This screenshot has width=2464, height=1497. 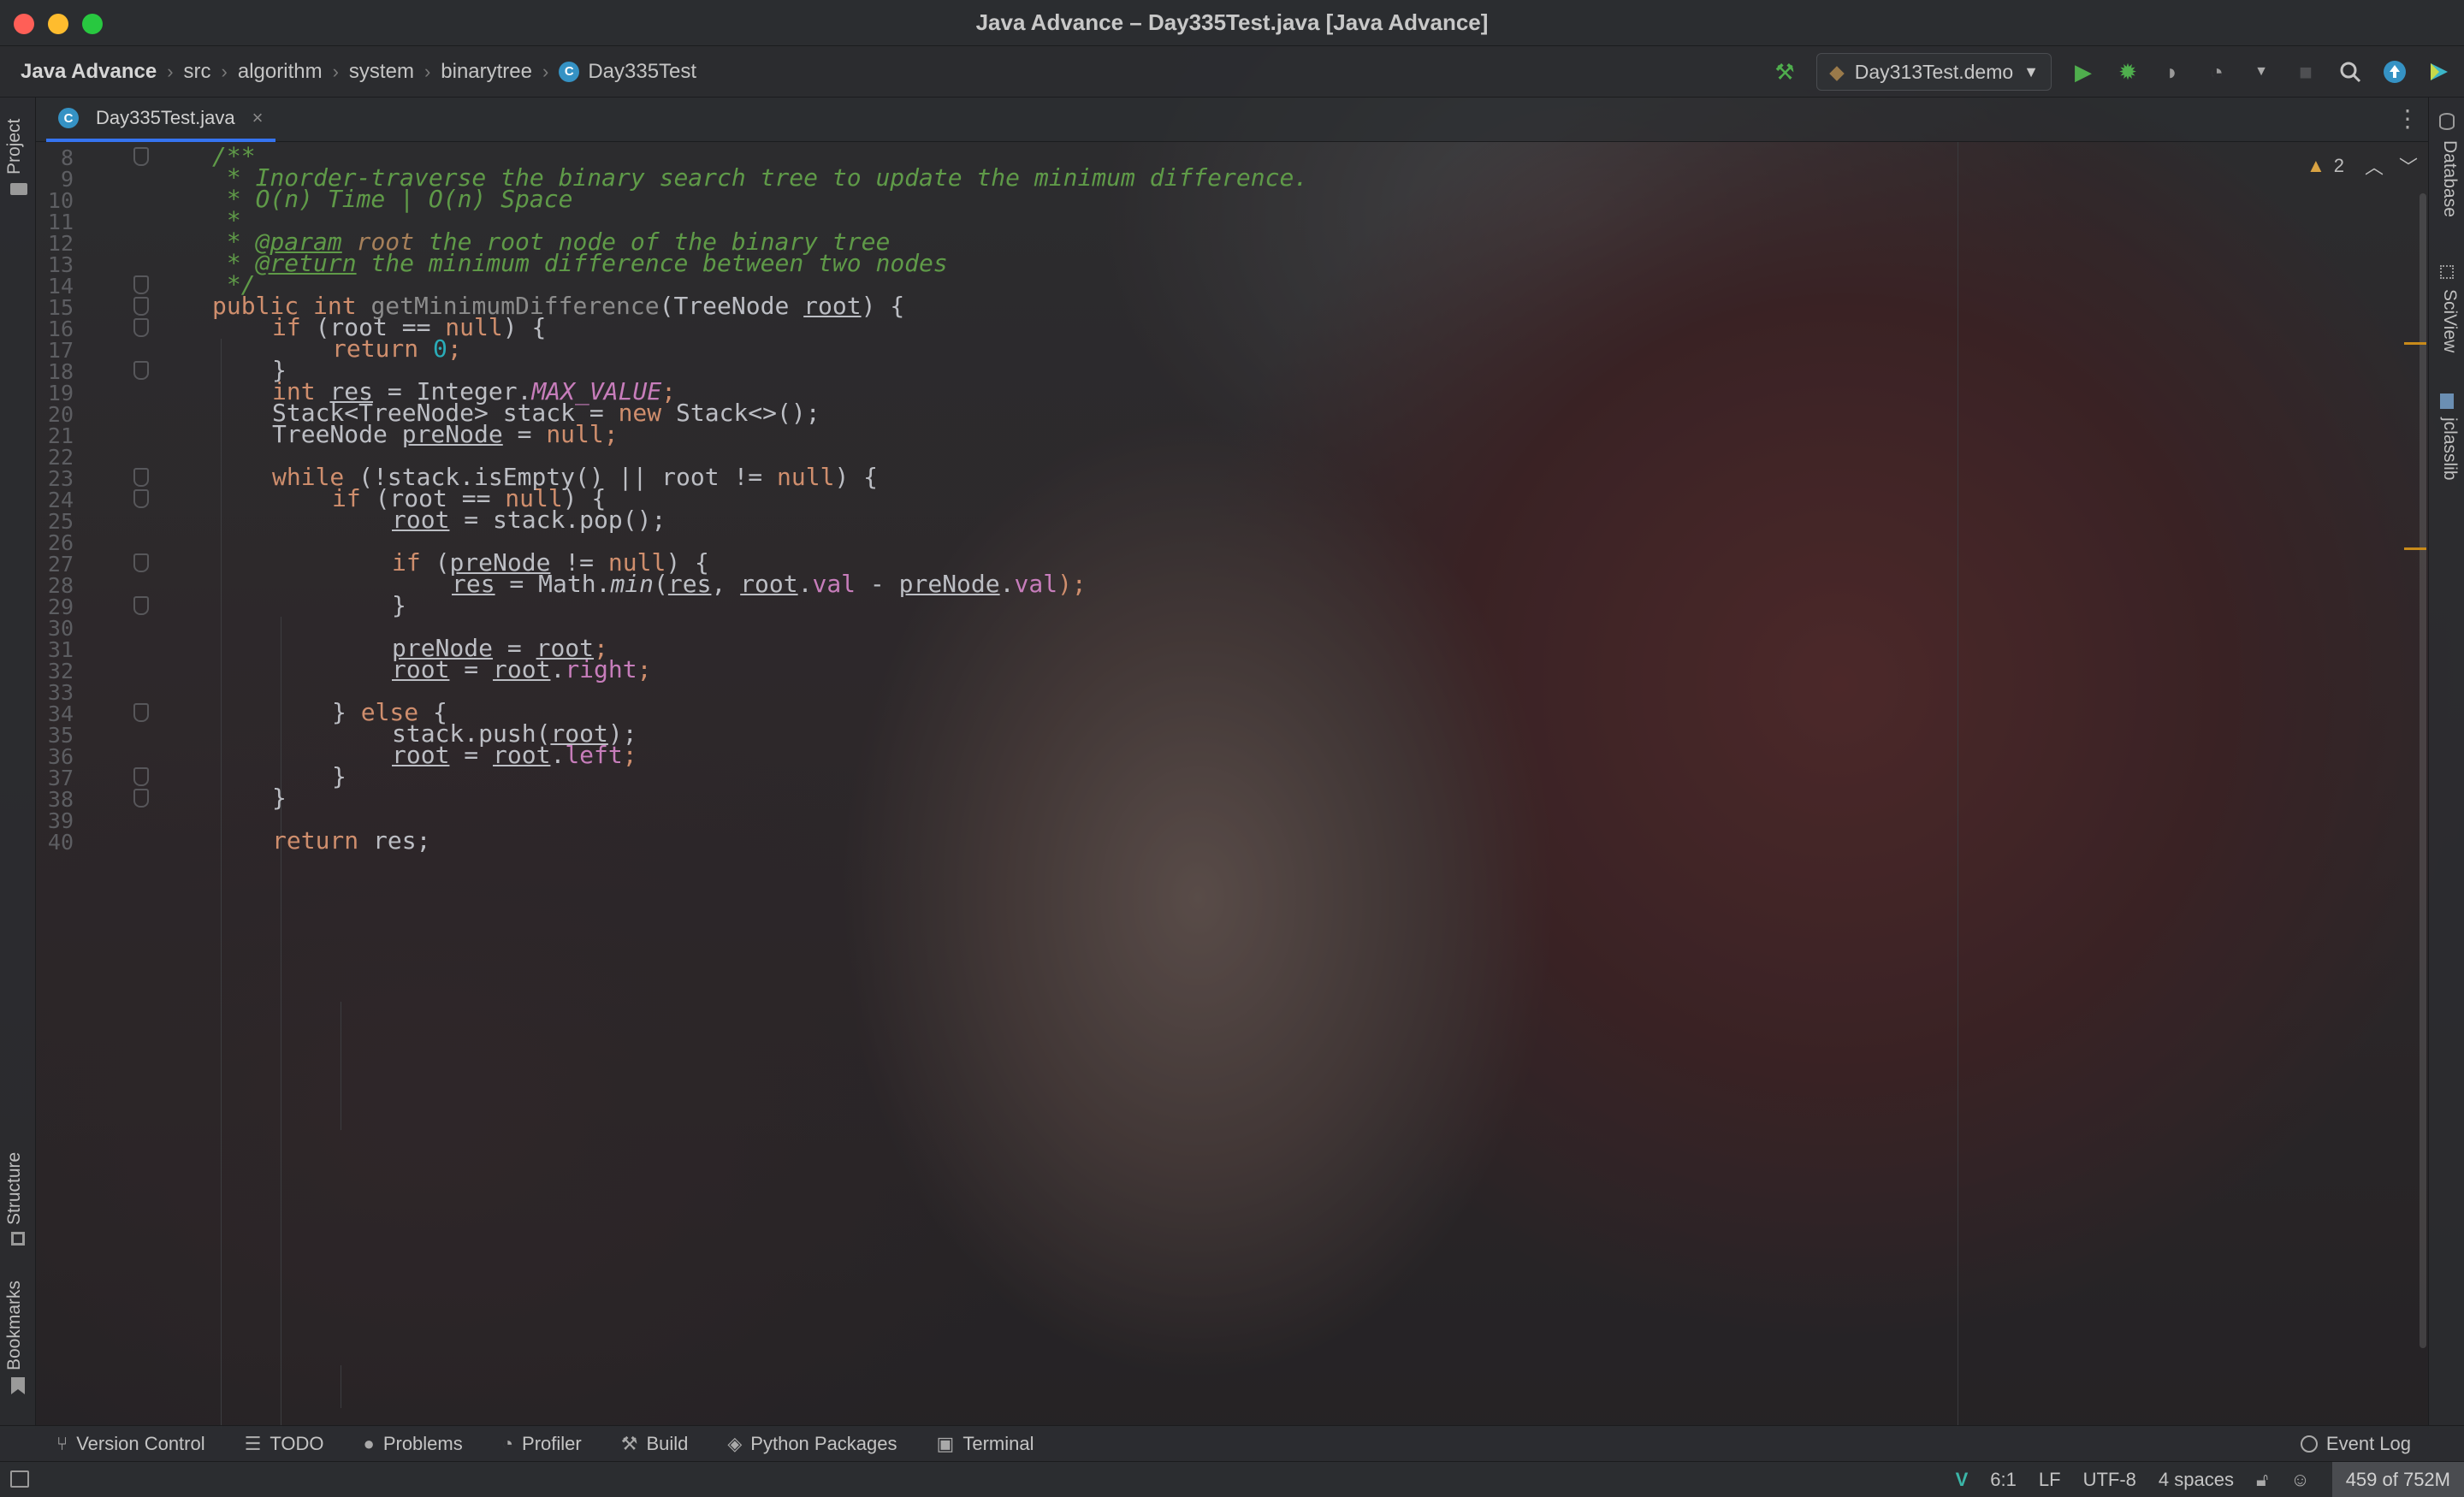 I want to click on doc-comment: the minimum difference between two nodes, so click(x=652, y=263).